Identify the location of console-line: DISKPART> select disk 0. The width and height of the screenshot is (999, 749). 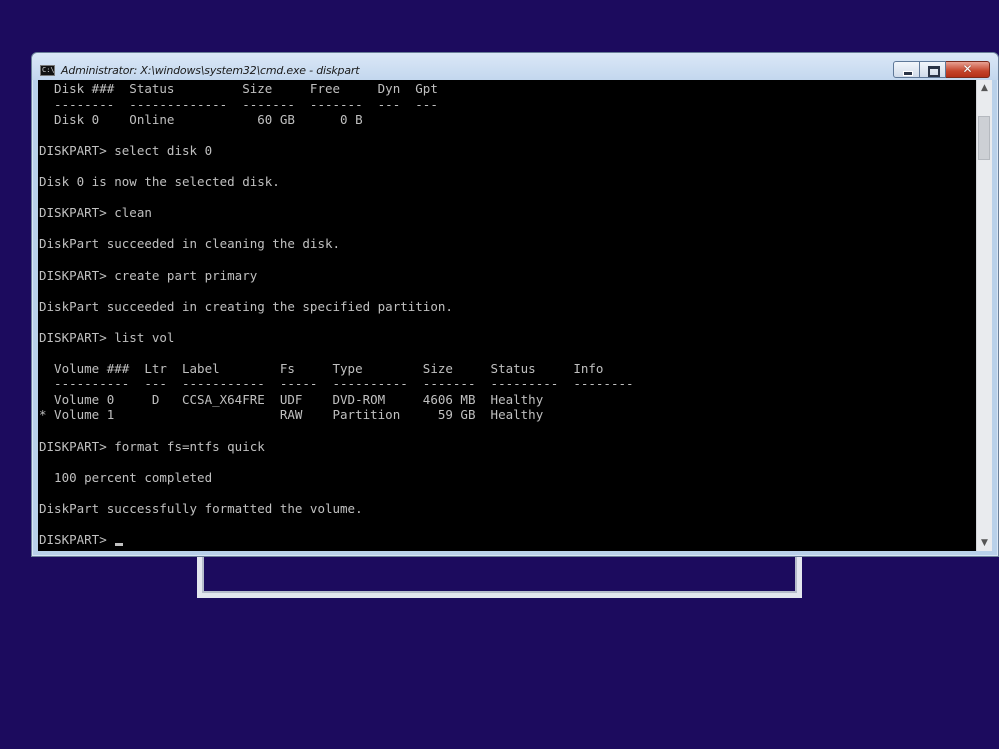
(126, 151).